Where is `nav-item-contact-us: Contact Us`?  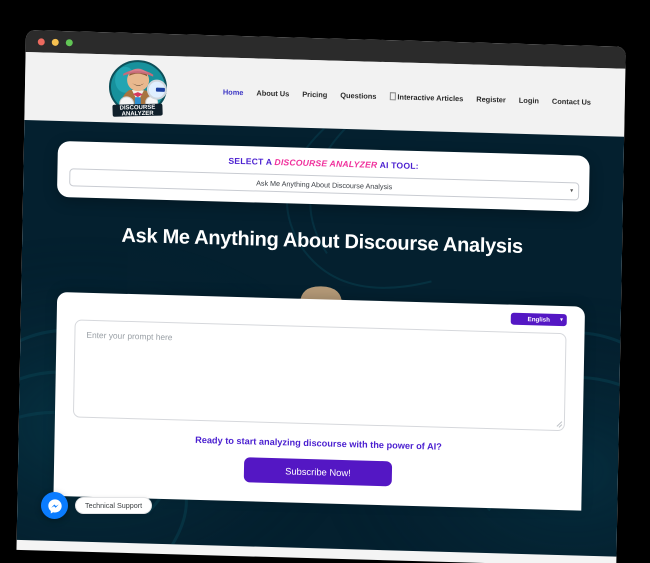 nav-item-contact-us: Contact Us is located at coordinates (571, 101).